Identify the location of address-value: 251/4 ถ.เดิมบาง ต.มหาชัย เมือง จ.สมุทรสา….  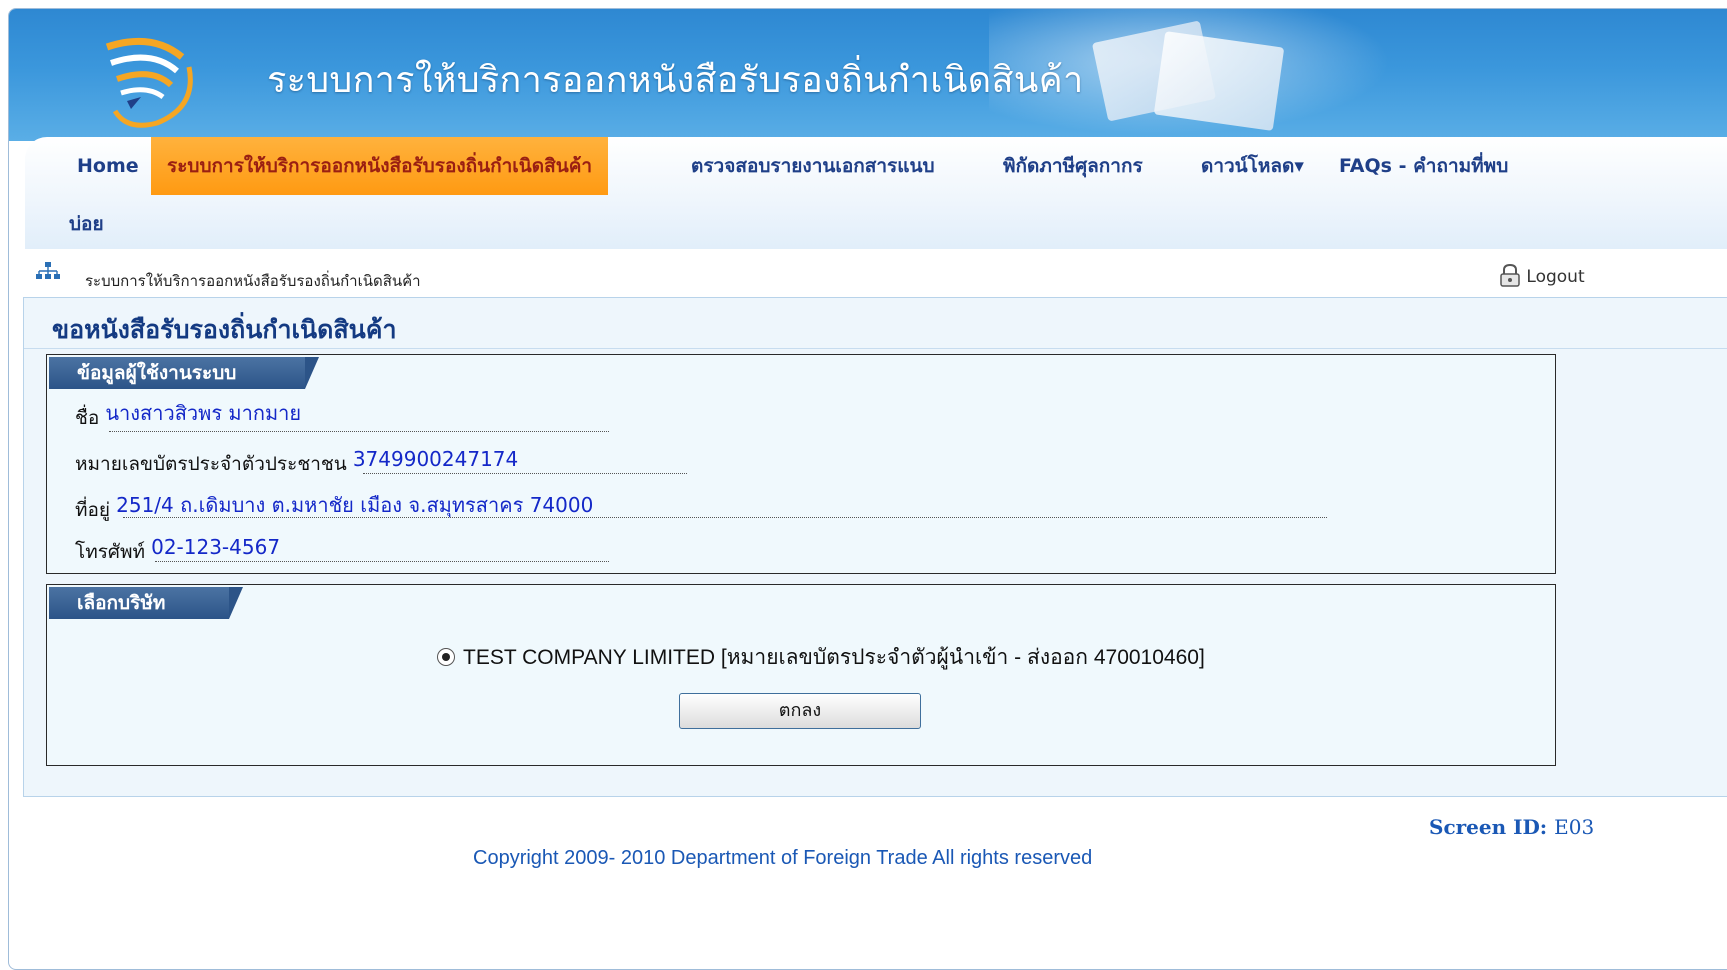
(355, 505).